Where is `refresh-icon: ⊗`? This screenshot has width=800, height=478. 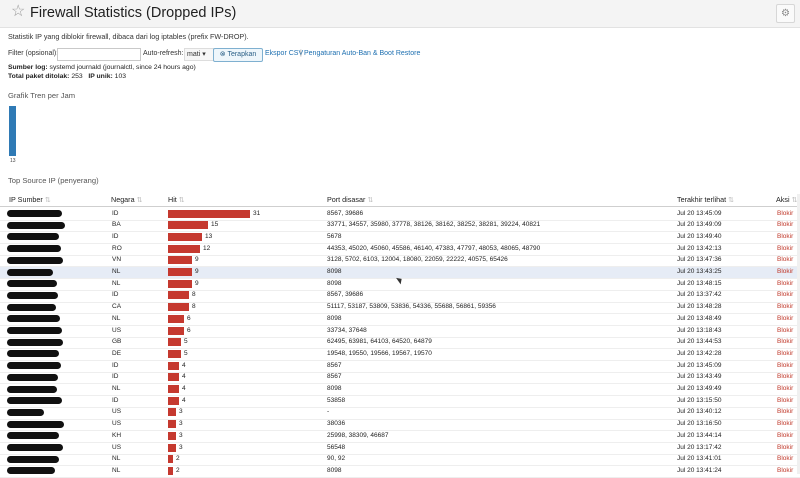 refresh-icon: ⊗ is located at coordinates (222, 54).